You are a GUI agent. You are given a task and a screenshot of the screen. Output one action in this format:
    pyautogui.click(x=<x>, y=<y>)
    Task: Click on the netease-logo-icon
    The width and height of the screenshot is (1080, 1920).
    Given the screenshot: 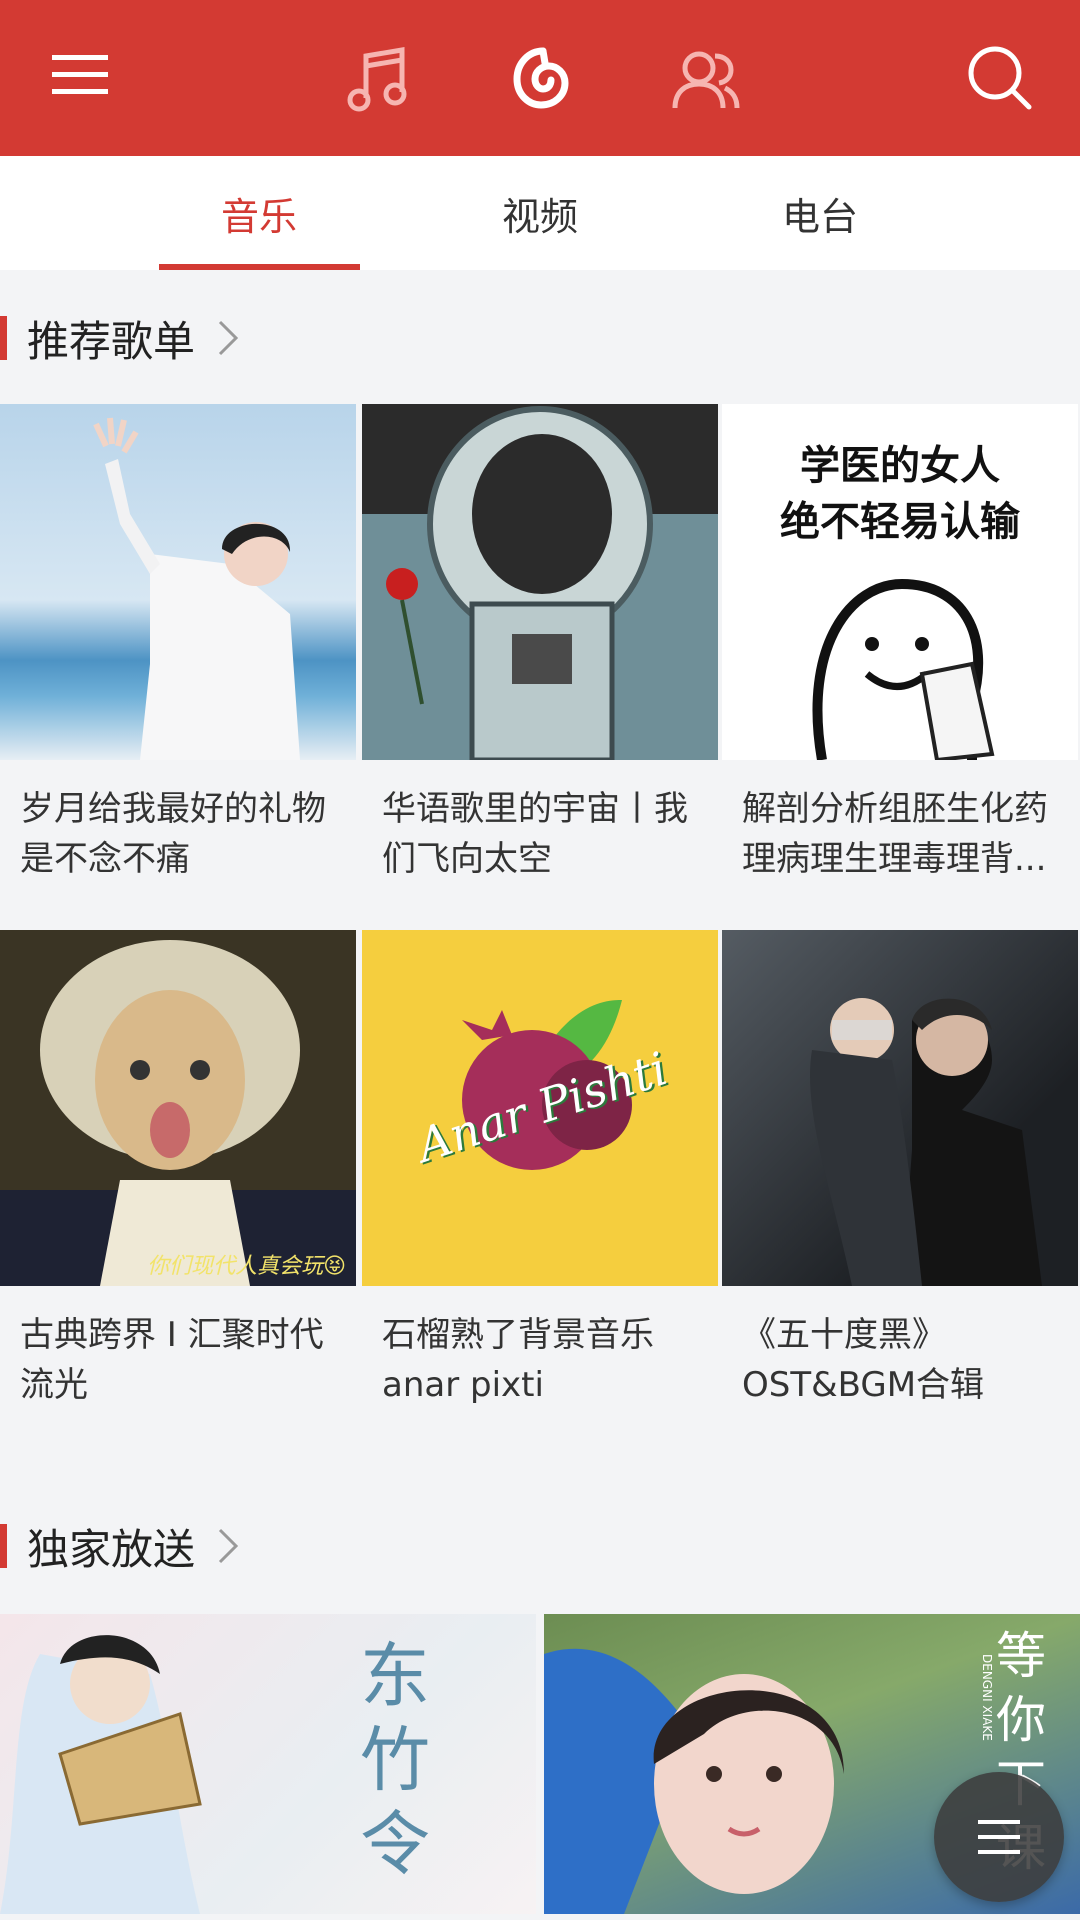 What is the action you would take?
    pyautogui.click(x=540, y=78)
    